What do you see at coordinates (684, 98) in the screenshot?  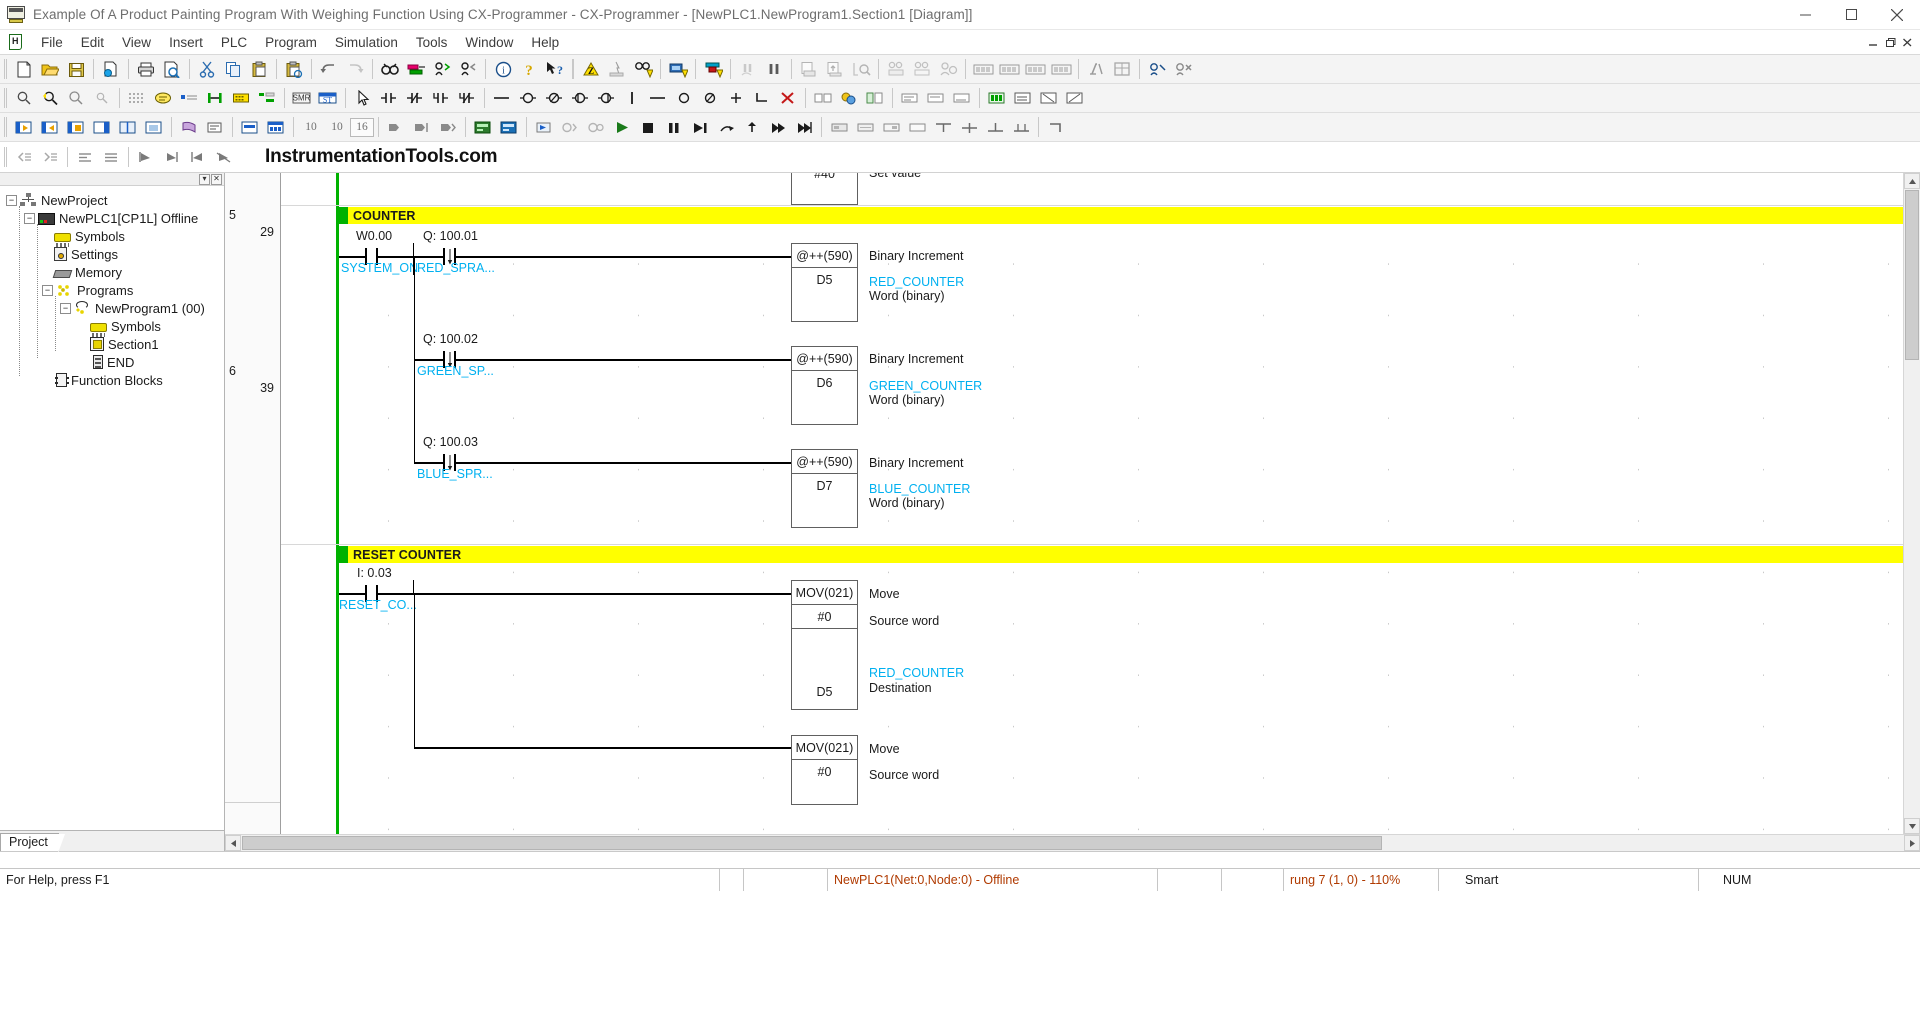 I see `new-branch-icon` at bounding box center [684, 98].